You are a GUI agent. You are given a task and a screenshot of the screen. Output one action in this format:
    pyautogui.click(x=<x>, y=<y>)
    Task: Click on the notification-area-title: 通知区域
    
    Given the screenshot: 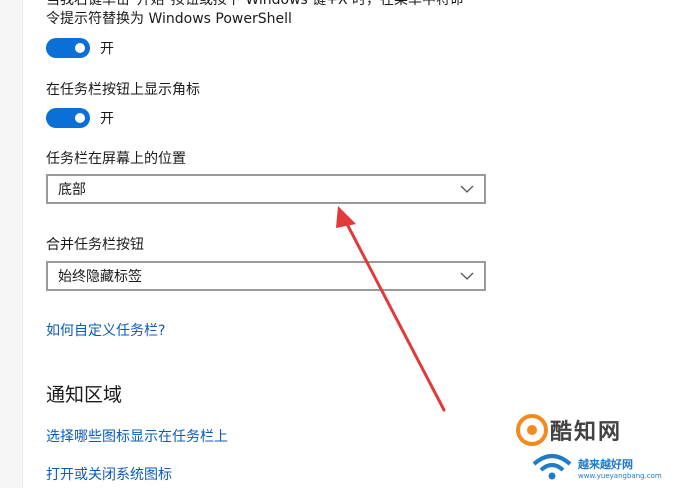 What is the action you would take?
    pyautogui.click(x=84, y=395)
    